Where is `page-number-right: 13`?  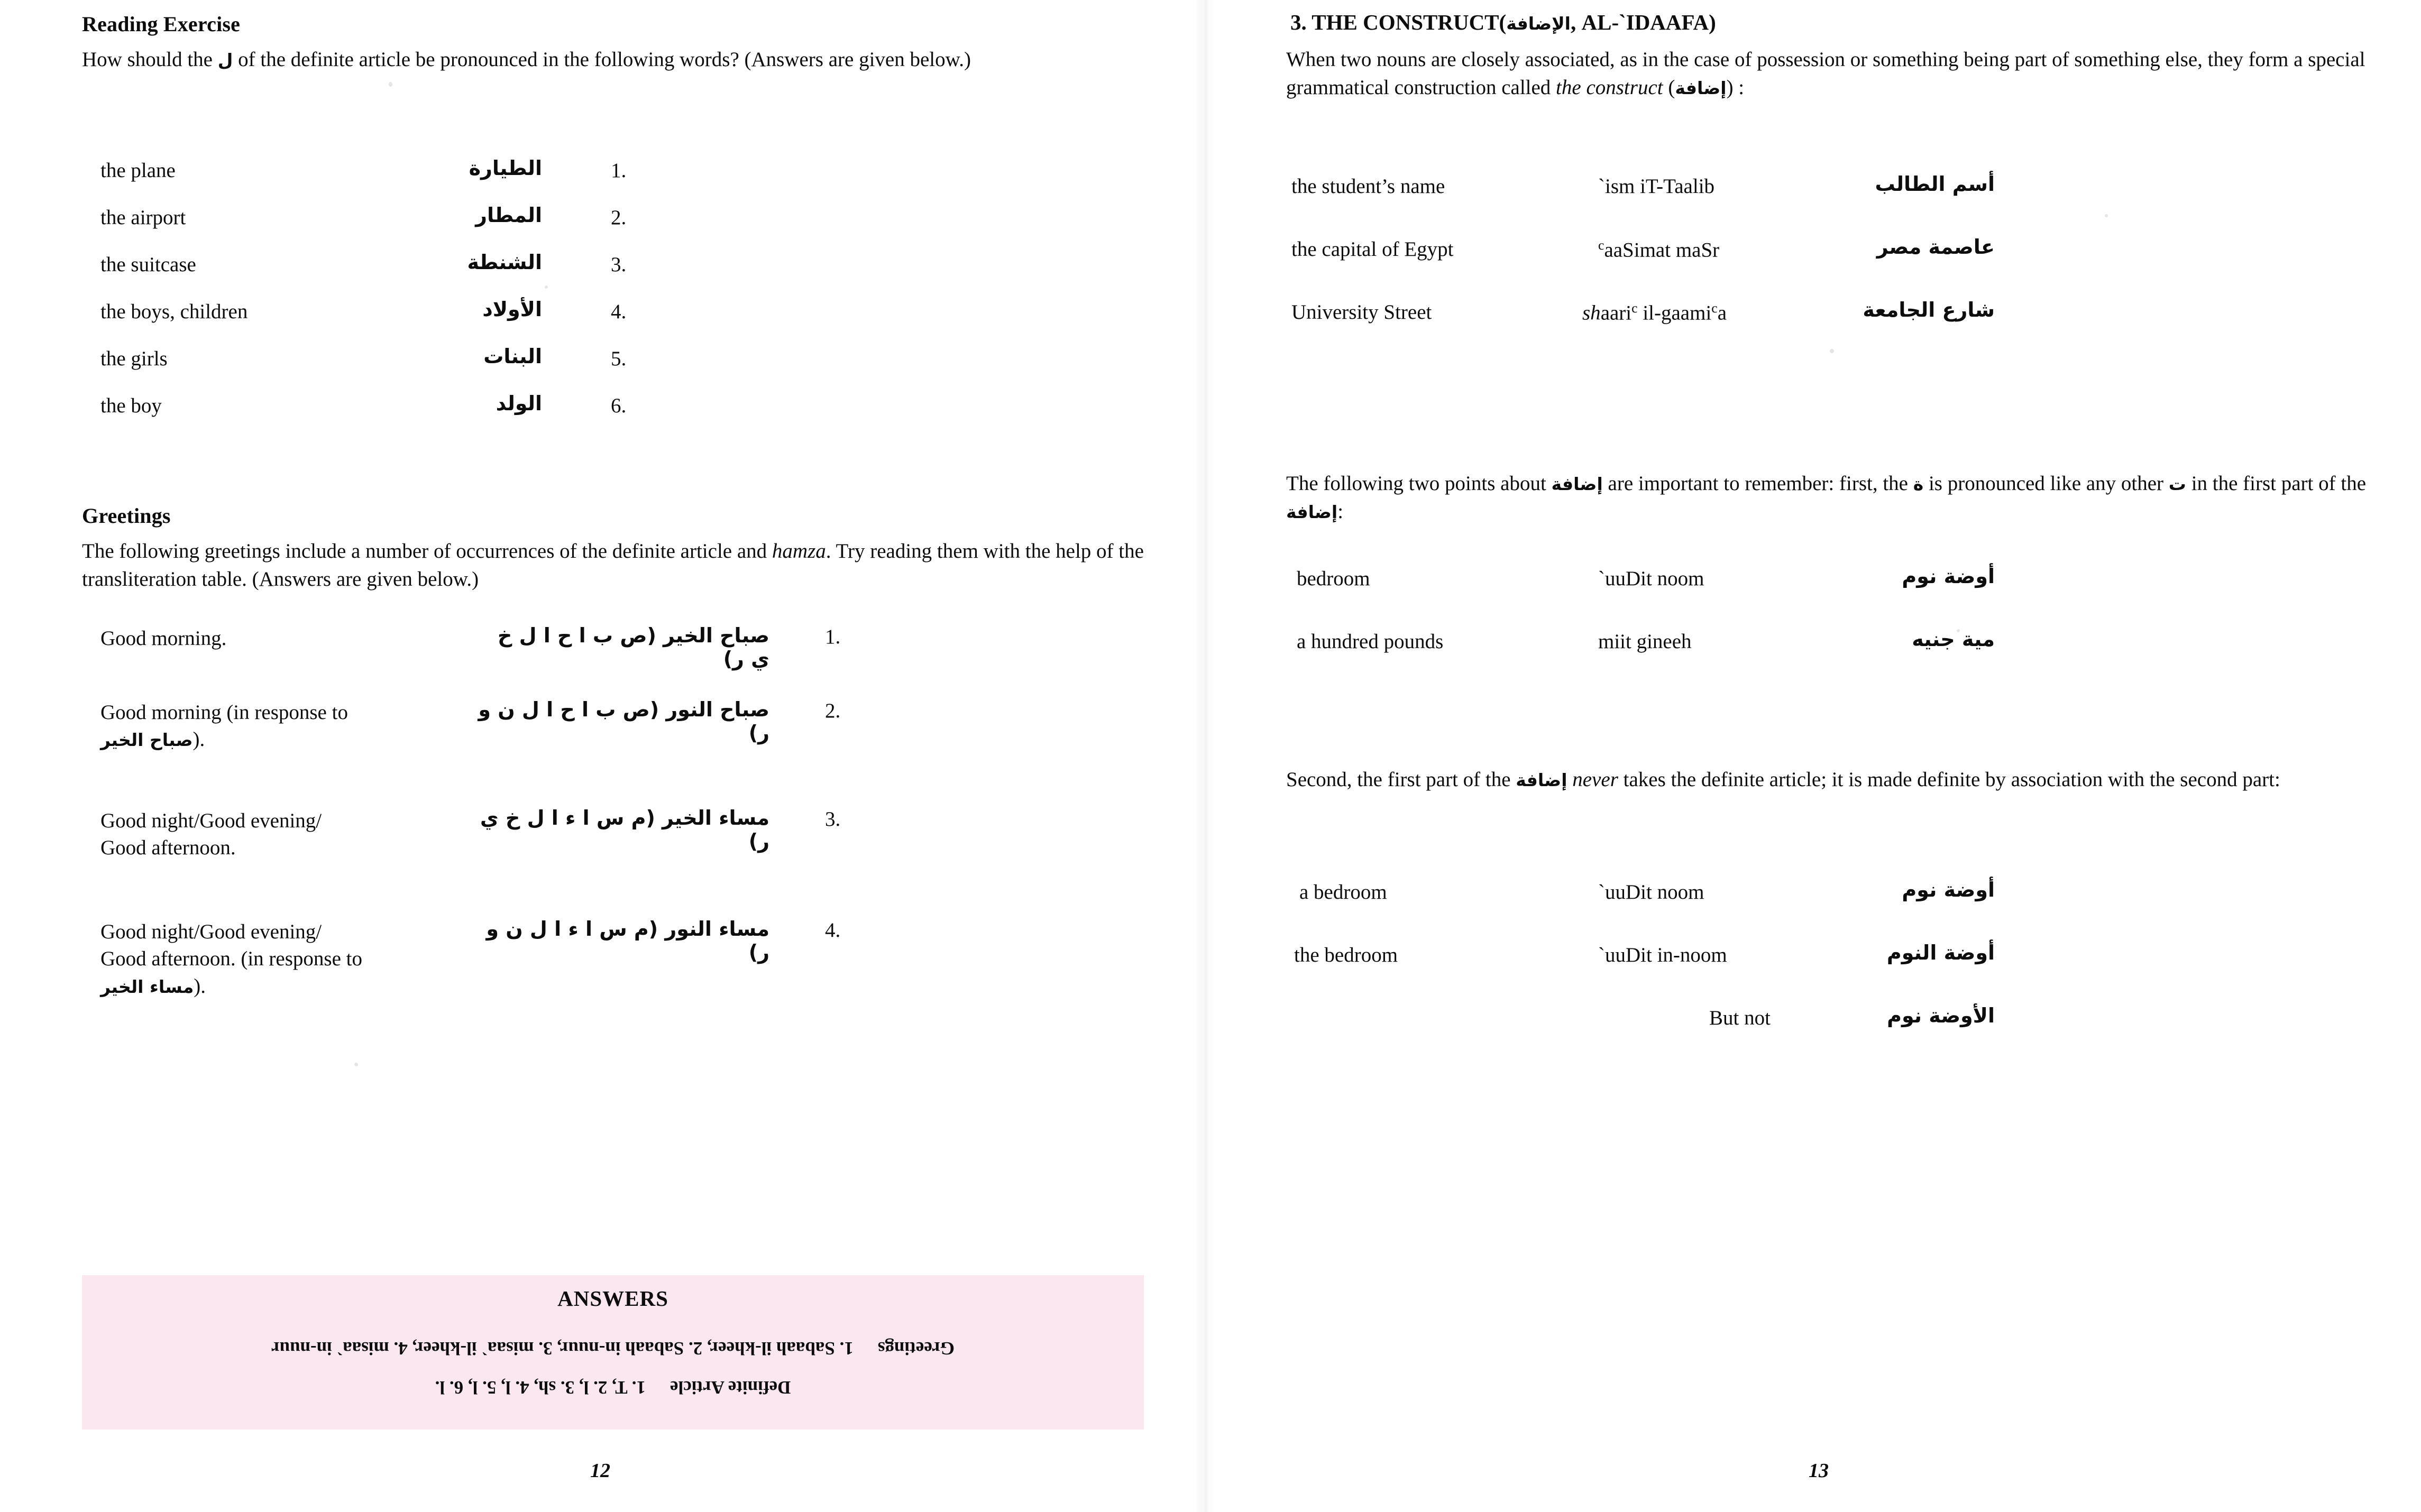
page-number-right: 13 is located at coordinates (1819, 1471).